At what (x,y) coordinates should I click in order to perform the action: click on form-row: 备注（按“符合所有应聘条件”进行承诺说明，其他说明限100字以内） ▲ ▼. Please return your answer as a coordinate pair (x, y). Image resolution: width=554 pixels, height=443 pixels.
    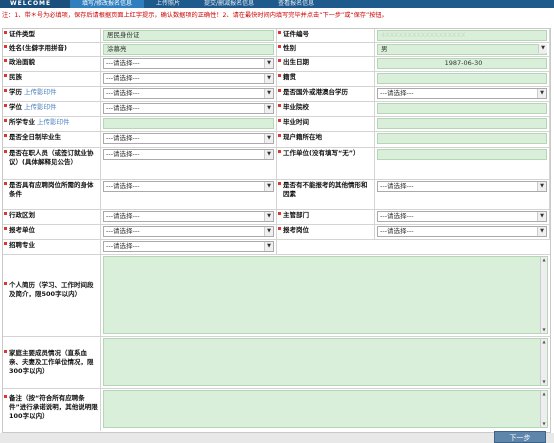
    Looking at the image, I should click on (276, 410).